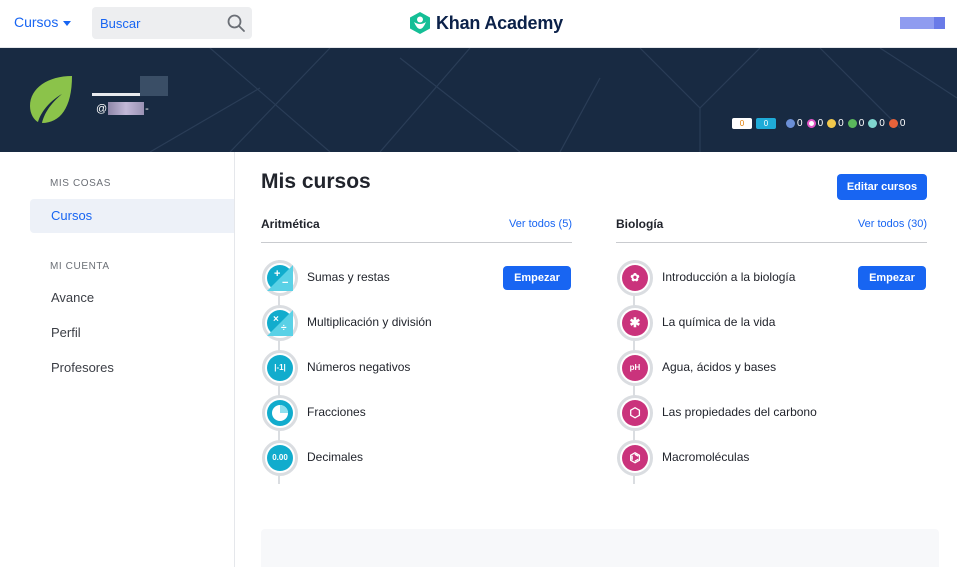  Describe the element at coordinates (882, 187) in the screenshot. I see `edit-courses-button: Editar cursos` at that location.